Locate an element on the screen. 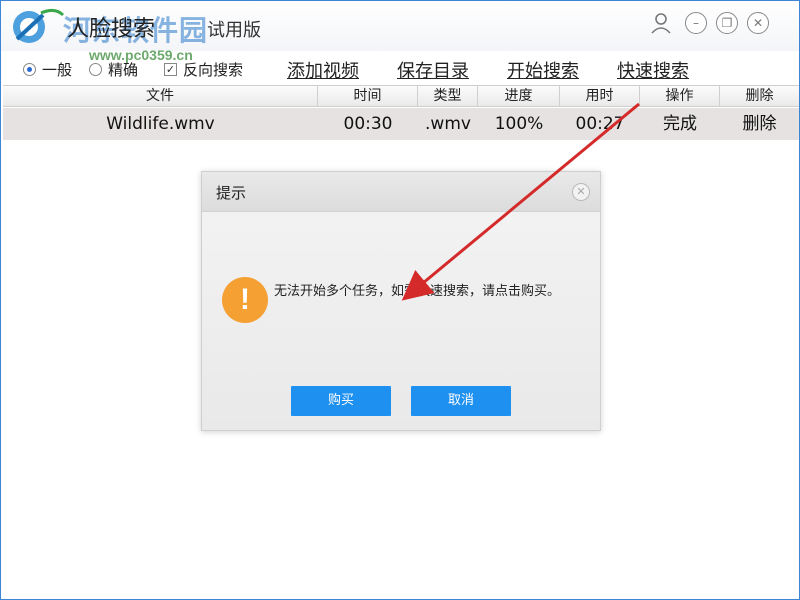 The image size is (800, 600). column-header-progress: 进度 is located at coordinates (519, 96).